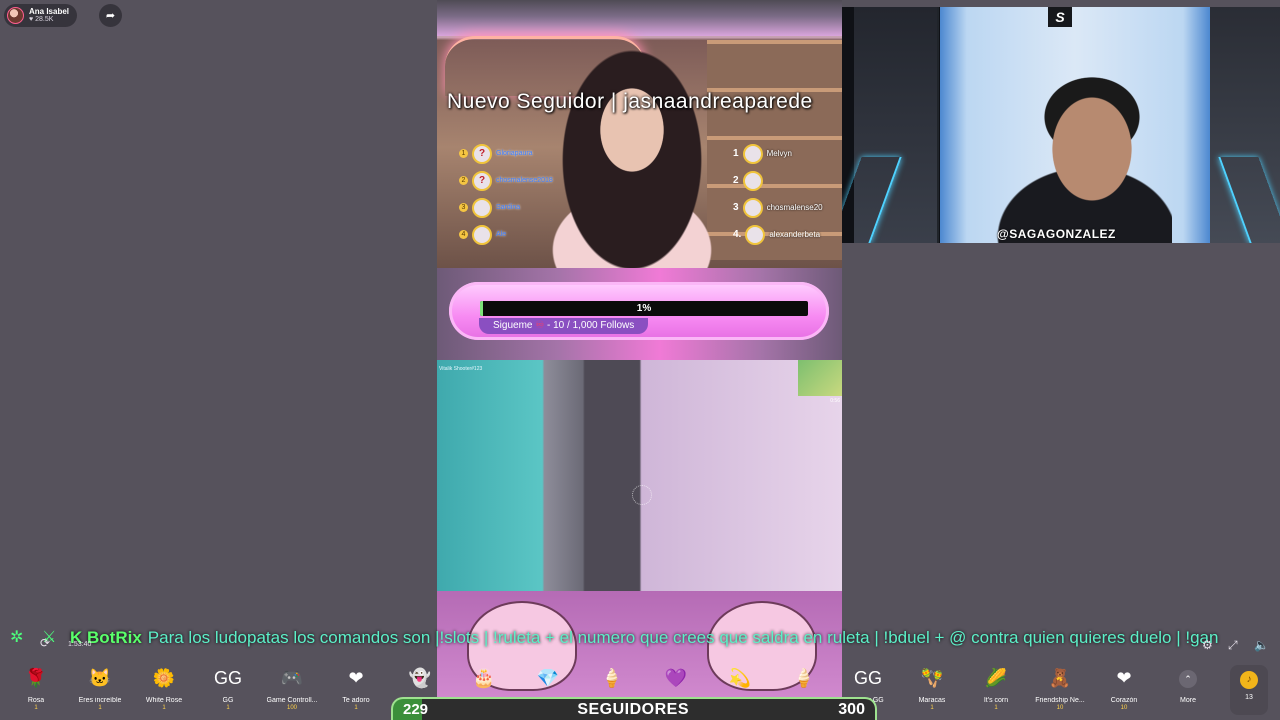 The width and height of the screenshot is (1280, 720). Describe the element at coordinates (164, 690) in the screenshot. I see `gift-item: 🌼 White Rose 1` at that location.